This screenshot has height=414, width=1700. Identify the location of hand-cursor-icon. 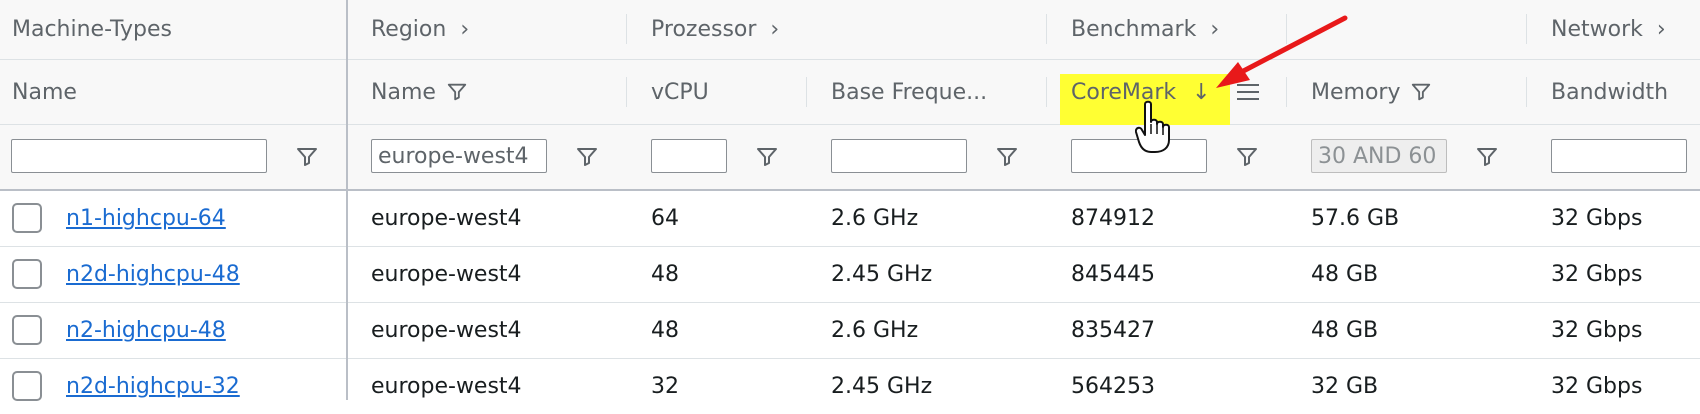
(1152, 126).